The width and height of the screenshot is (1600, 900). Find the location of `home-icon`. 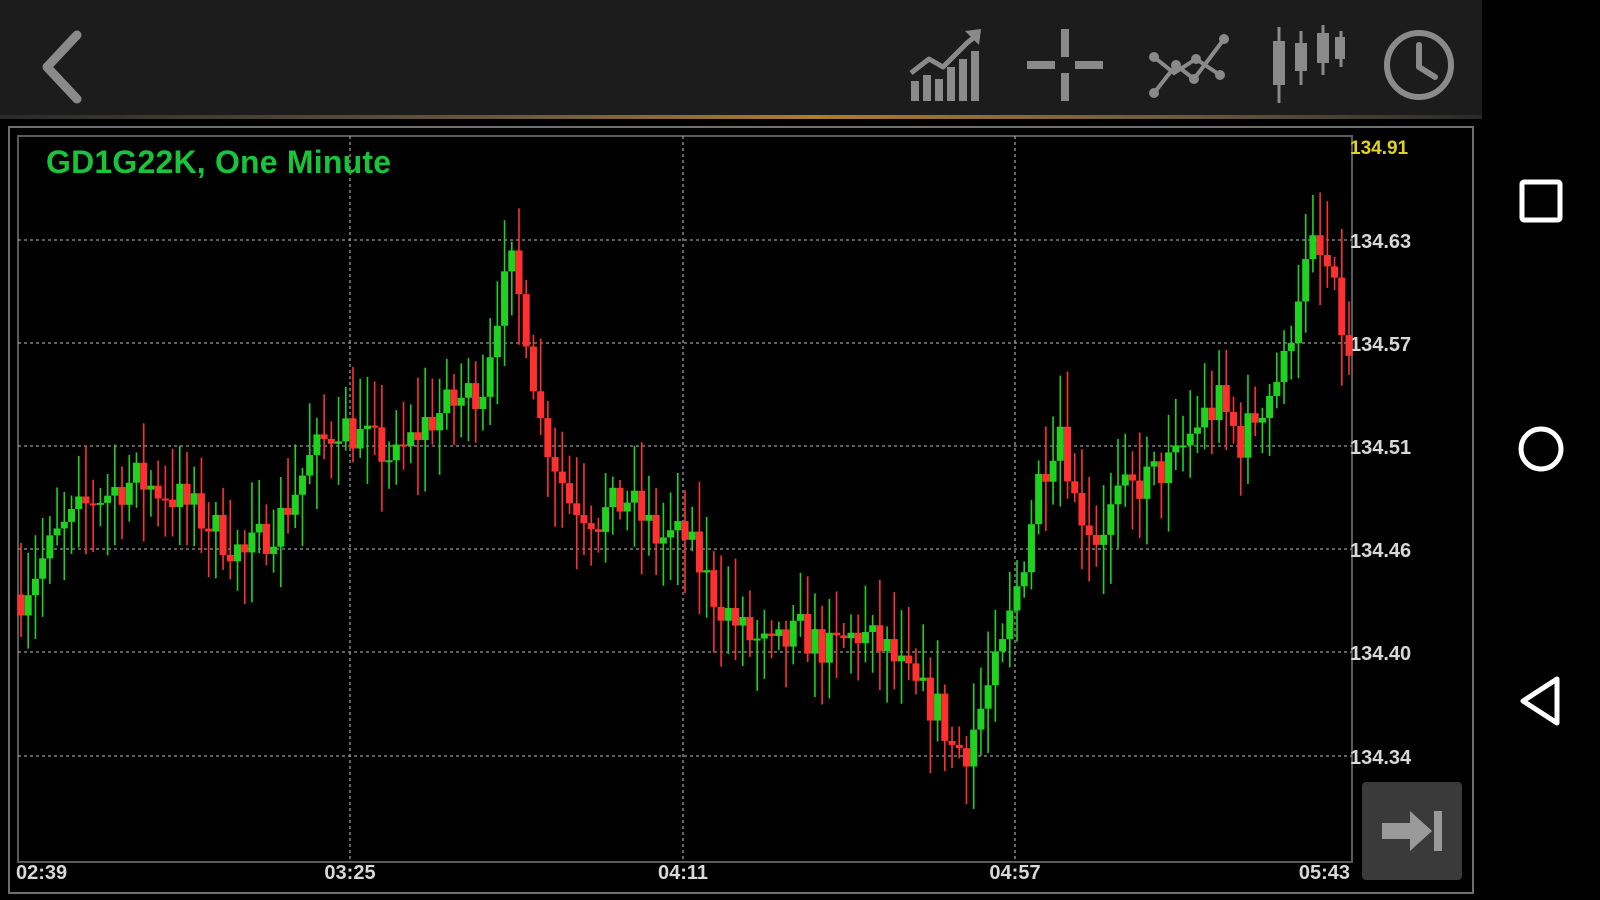

home-icon is located at coordinates (1541, 449).